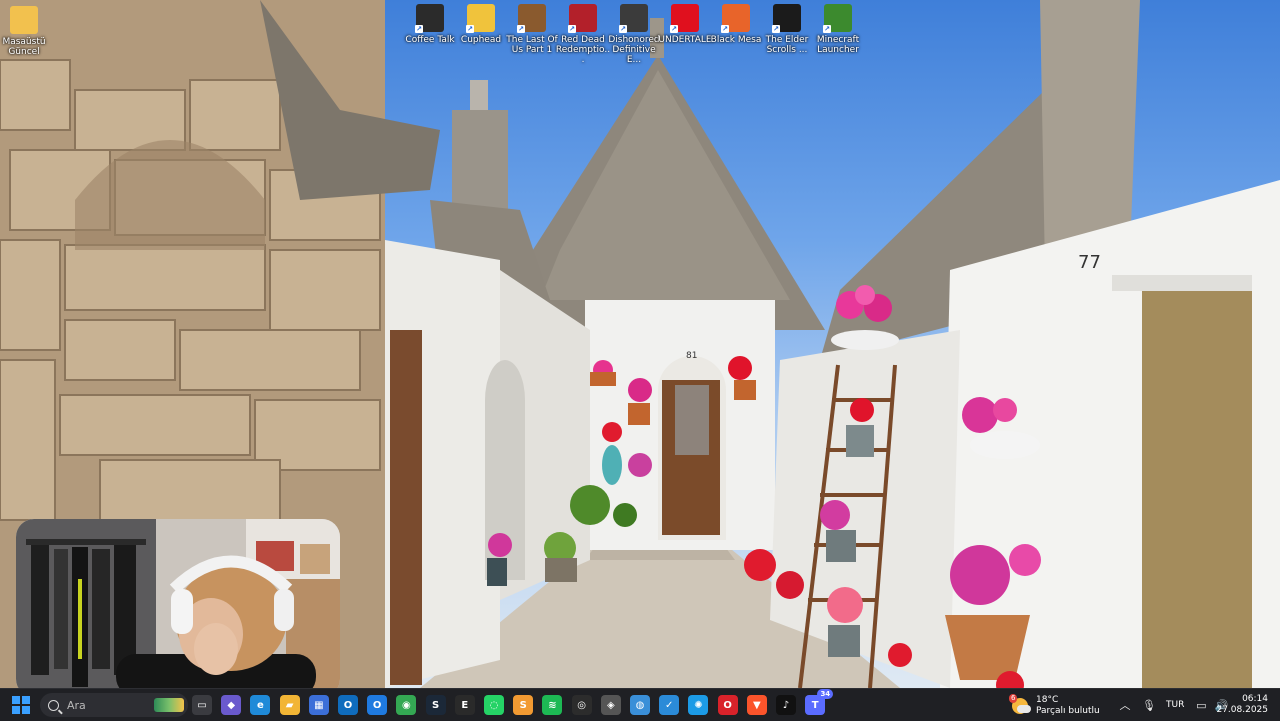  I want to click on desktop-icon: ↗ Cuphead, so click(481, 24).